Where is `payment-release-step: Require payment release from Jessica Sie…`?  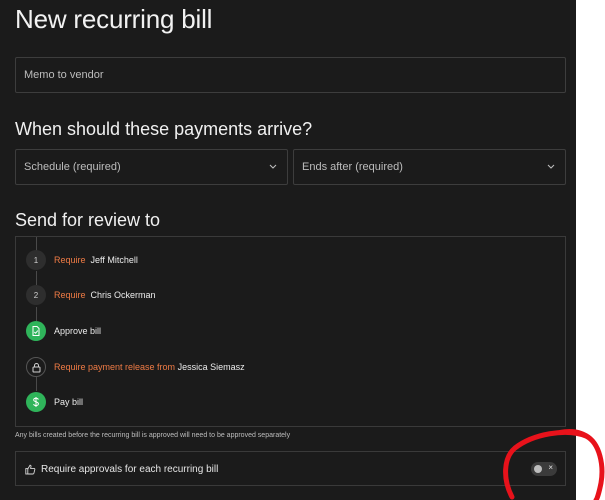 payment-release-step: Require payment release from Jessica Sie… is located at coordinates (135, 367).